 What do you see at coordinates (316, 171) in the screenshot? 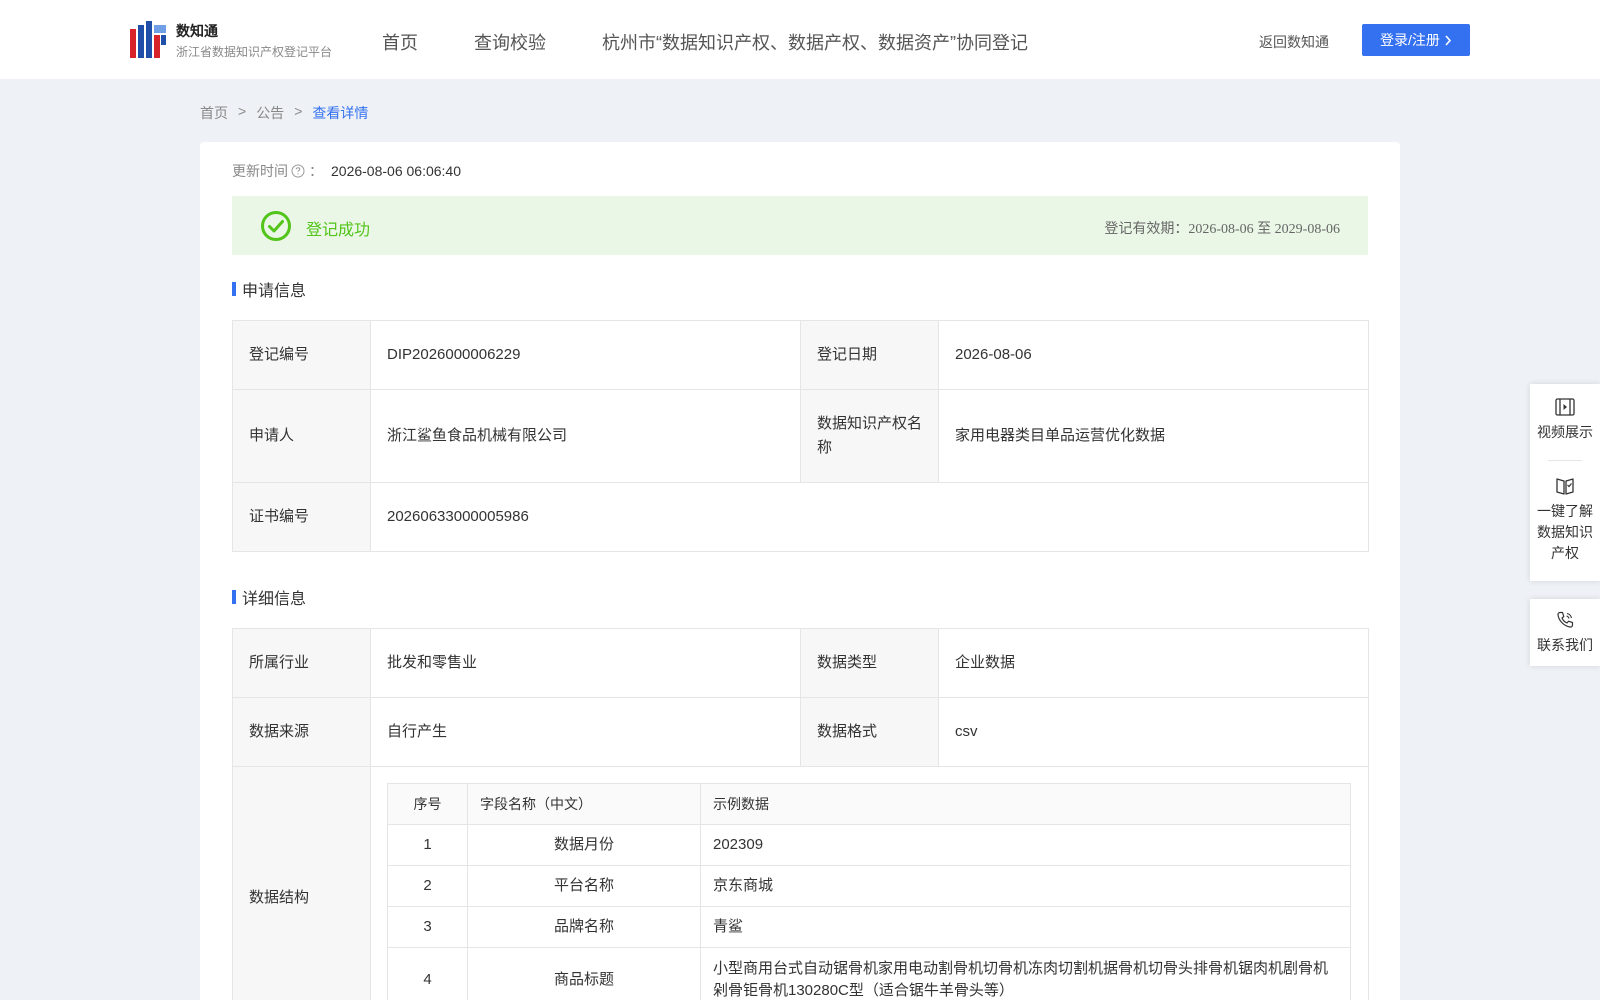
I see `update-time-colon: ：` at bounding box center [316, 171].